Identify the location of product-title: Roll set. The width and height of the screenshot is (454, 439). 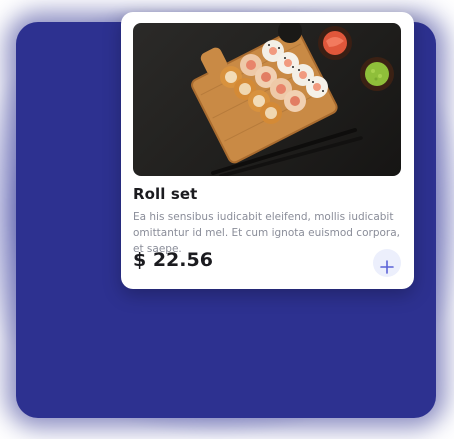
(165, 194).